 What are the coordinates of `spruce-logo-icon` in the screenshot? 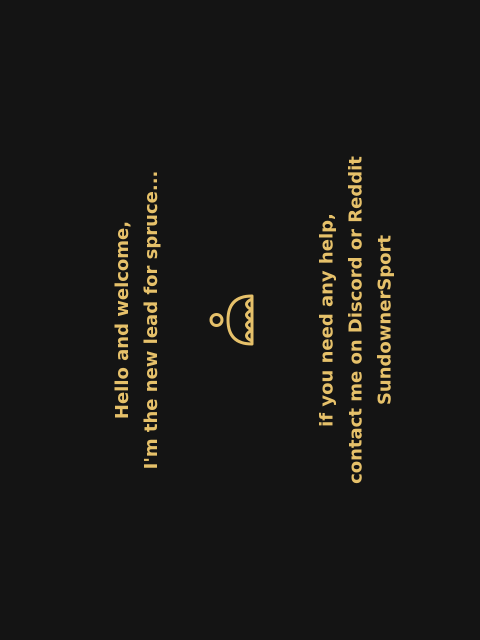 It's located at (238, 320).